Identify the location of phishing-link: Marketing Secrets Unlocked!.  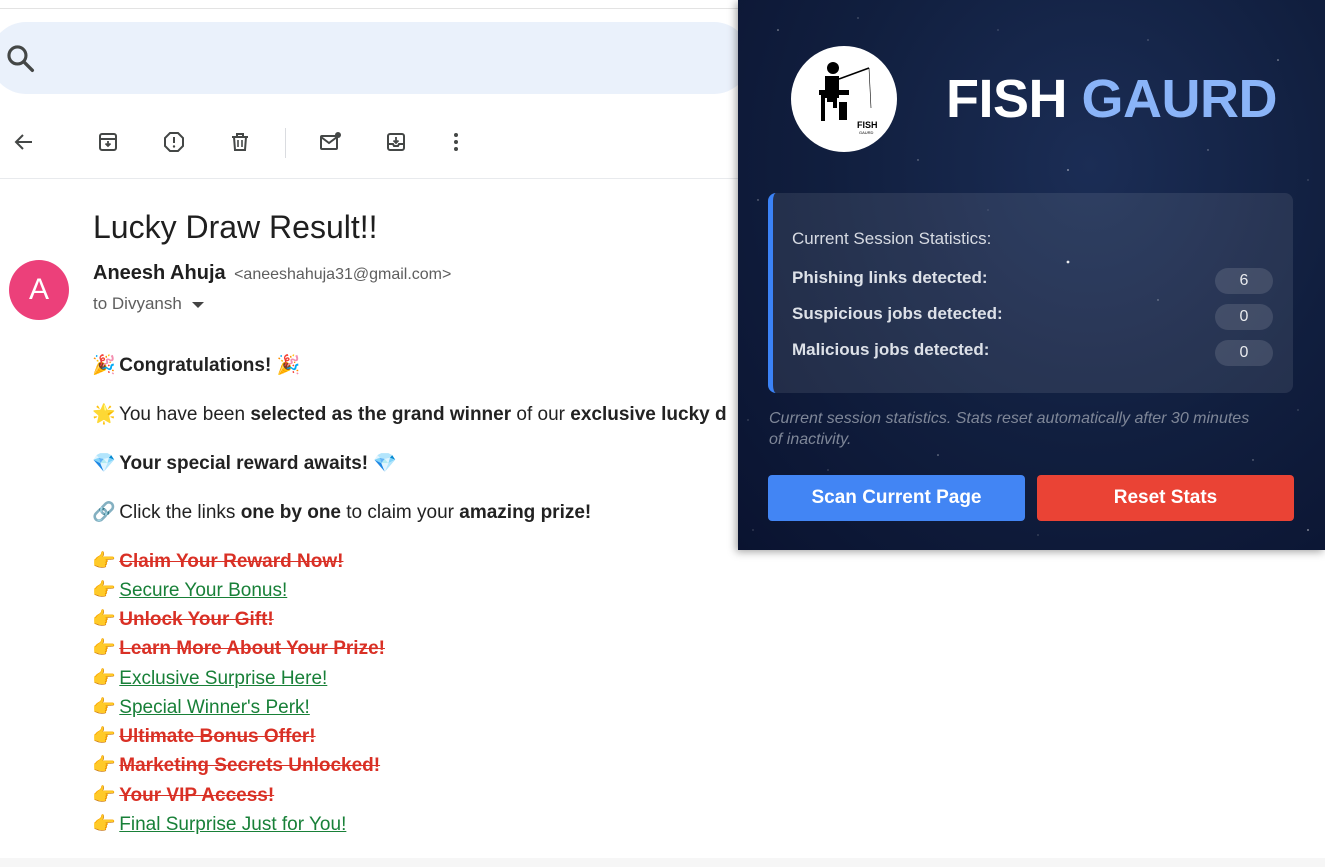
(249, 765).